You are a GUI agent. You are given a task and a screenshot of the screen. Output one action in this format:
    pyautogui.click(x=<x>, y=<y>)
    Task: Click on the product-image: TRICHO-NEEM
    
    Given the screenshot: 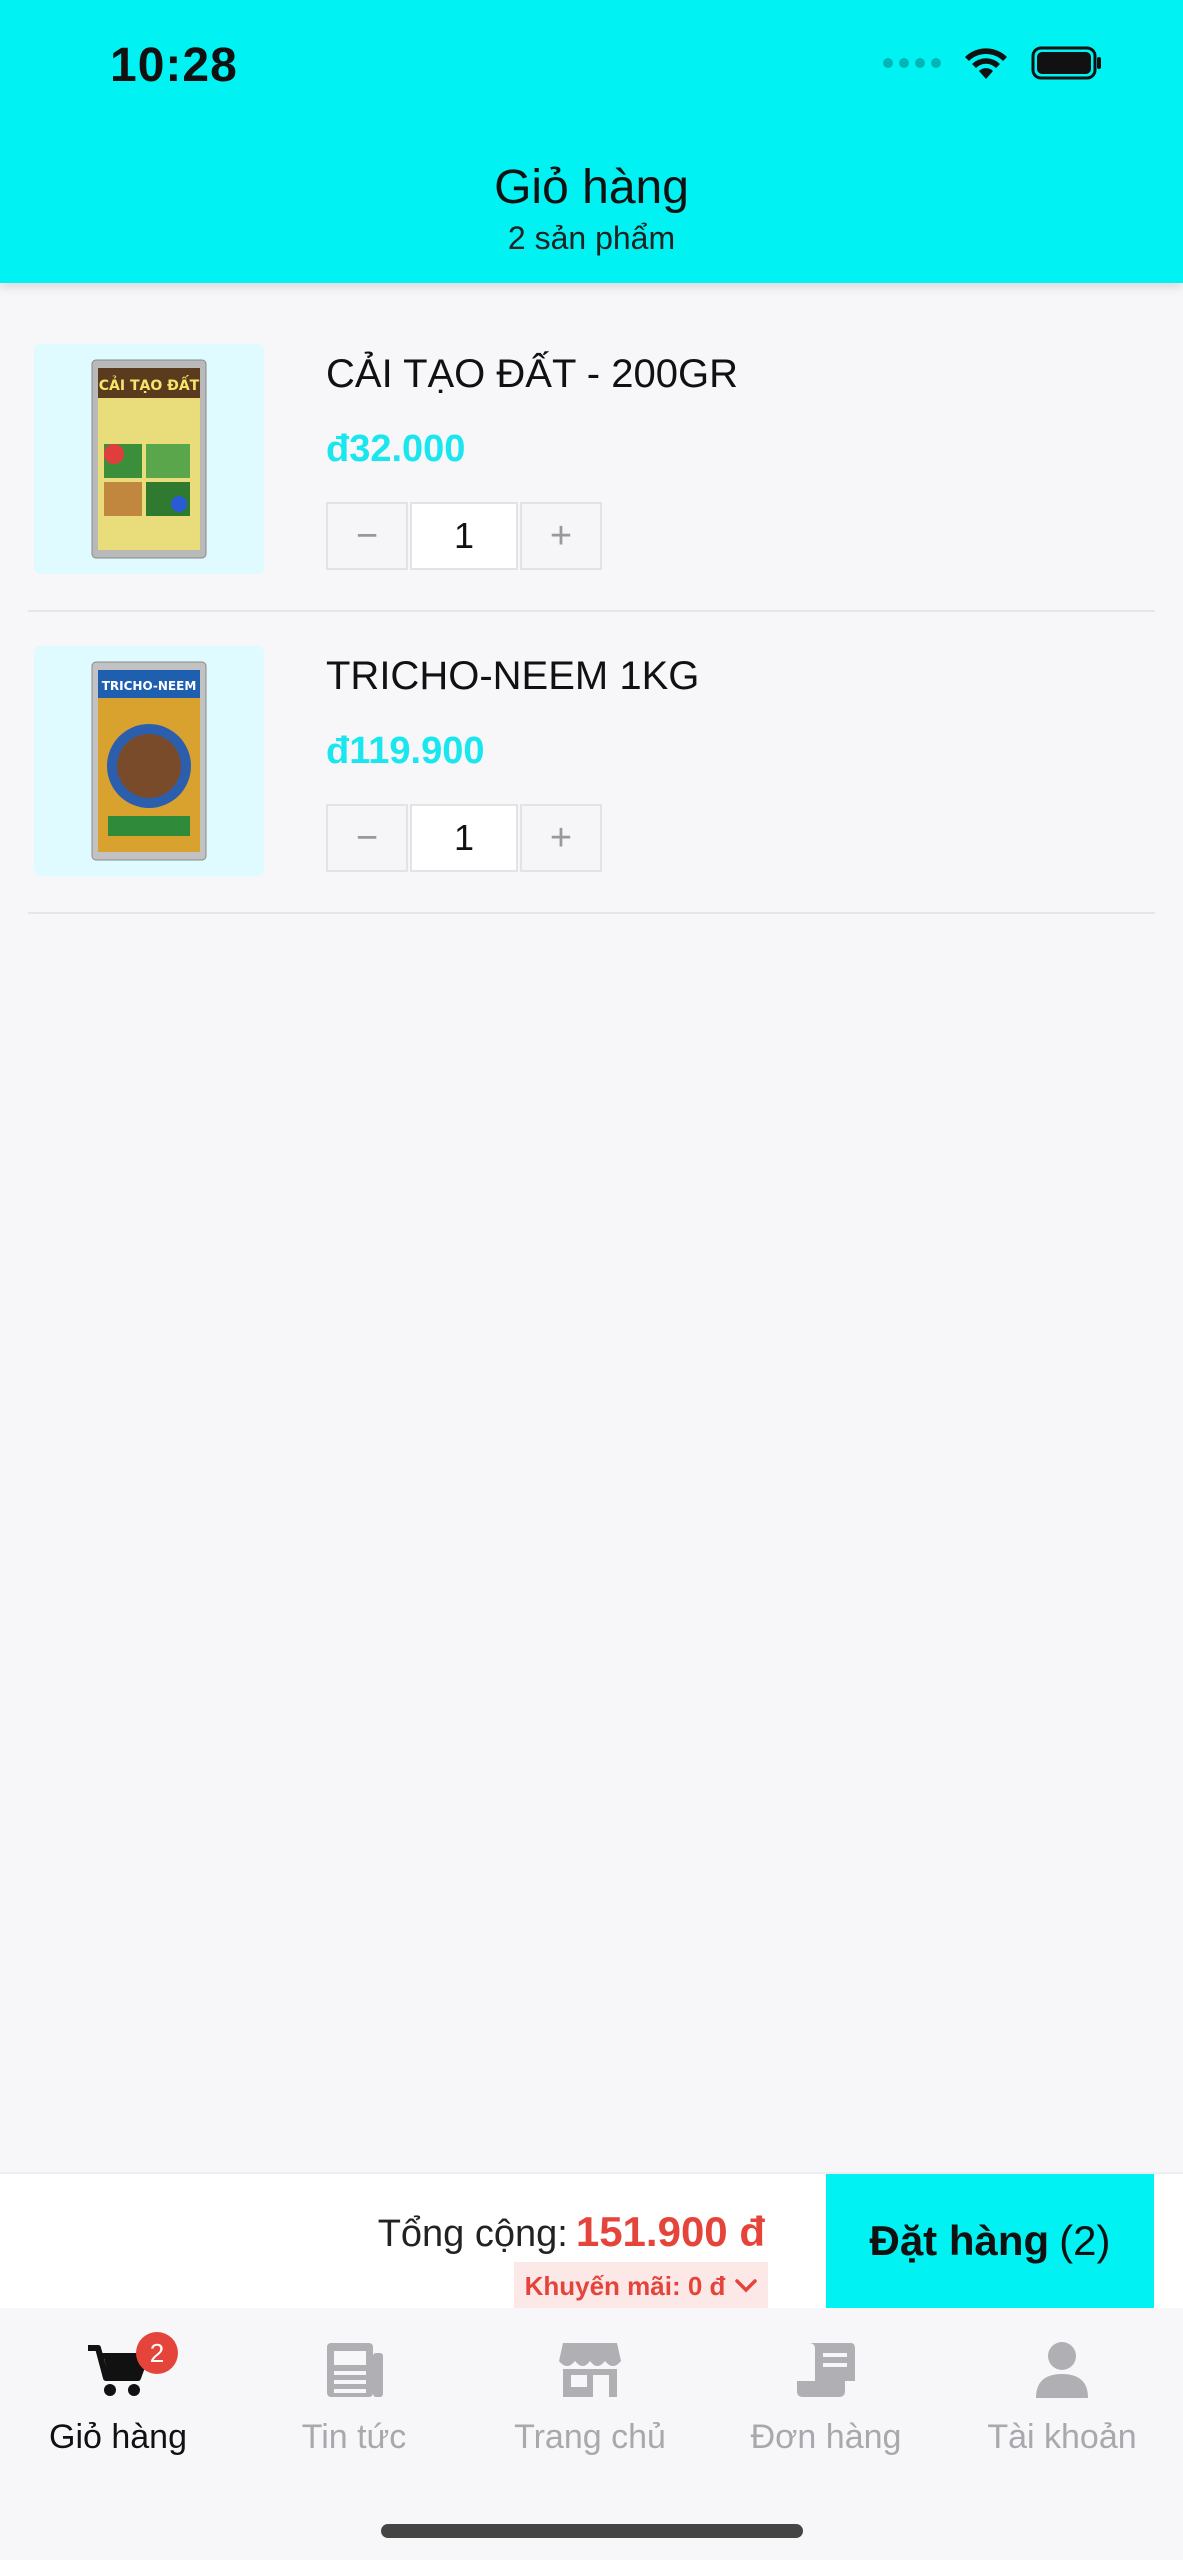 What is the action you would take?
    pyautogui.click(x=149, y=761)
    